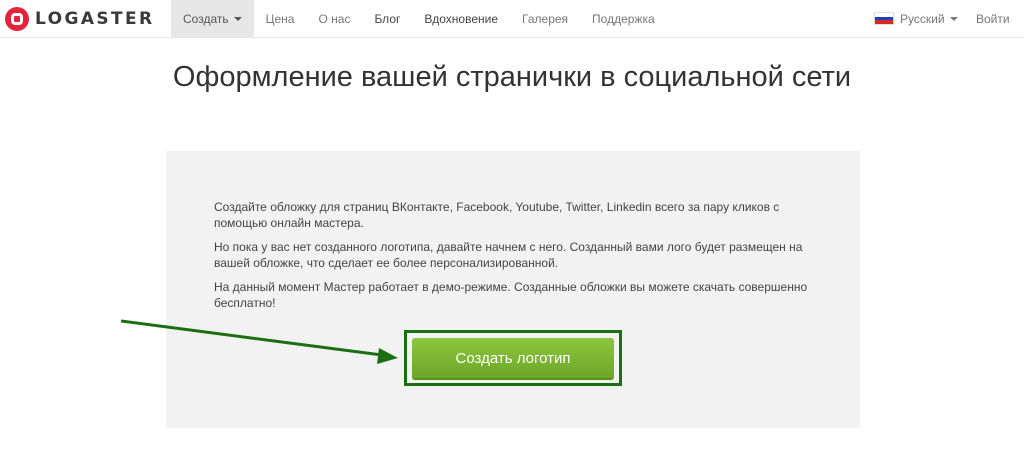 The image size is (1024, 451). What do you see at coordinates (545, 18) in the screenshot?
I see `nav-gallery: Галерея` at bounding box center [545, 18].